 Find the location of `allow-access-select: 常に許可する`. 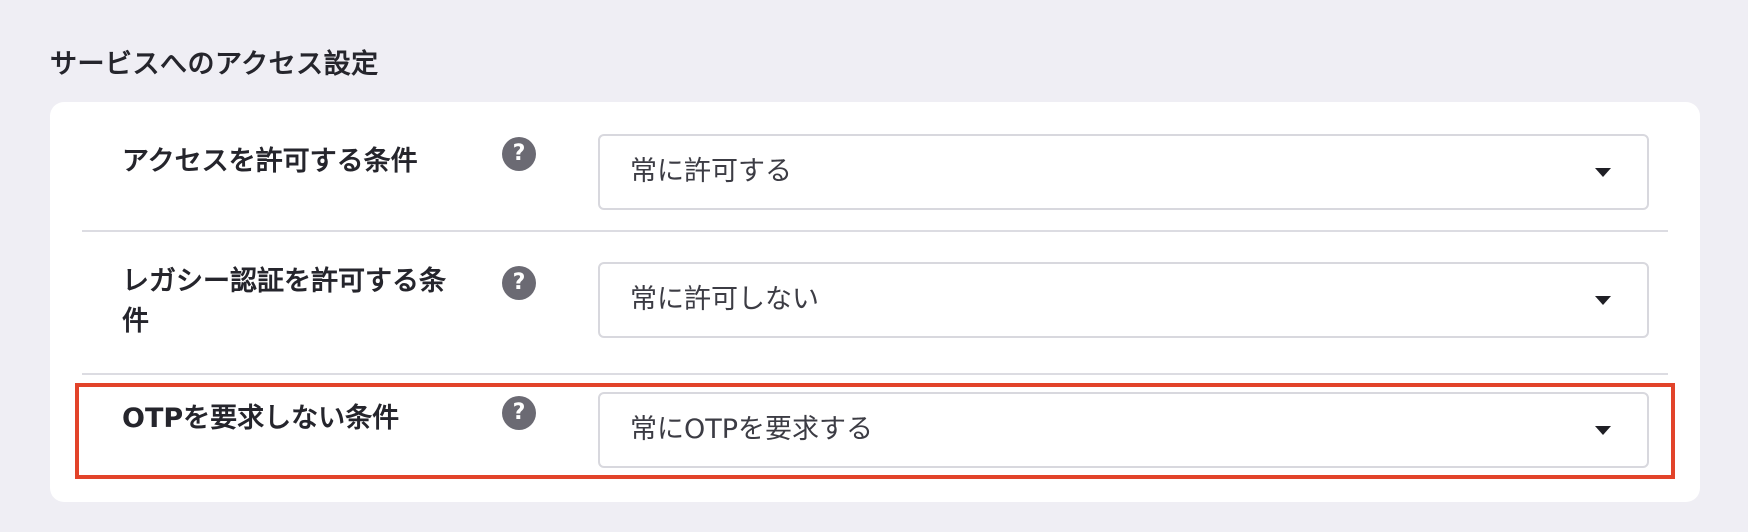

allow-access-select: 常に許可する is located at coordinates (1123, 172).